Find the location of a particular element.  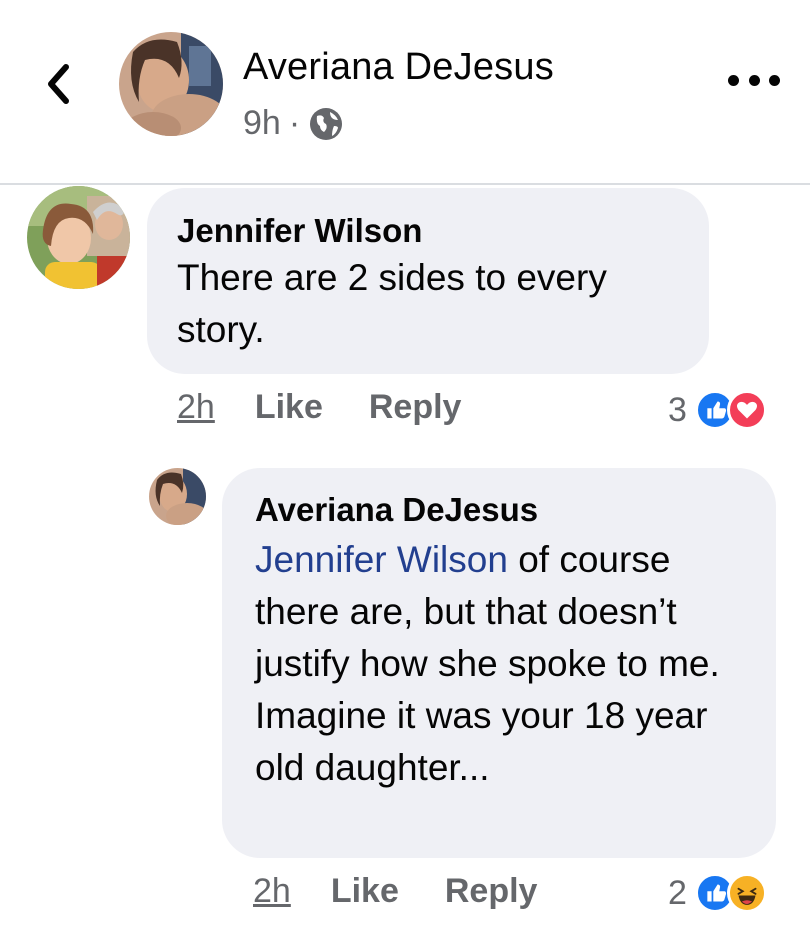

comment-time: 2h is located at coordinates (196, 407).